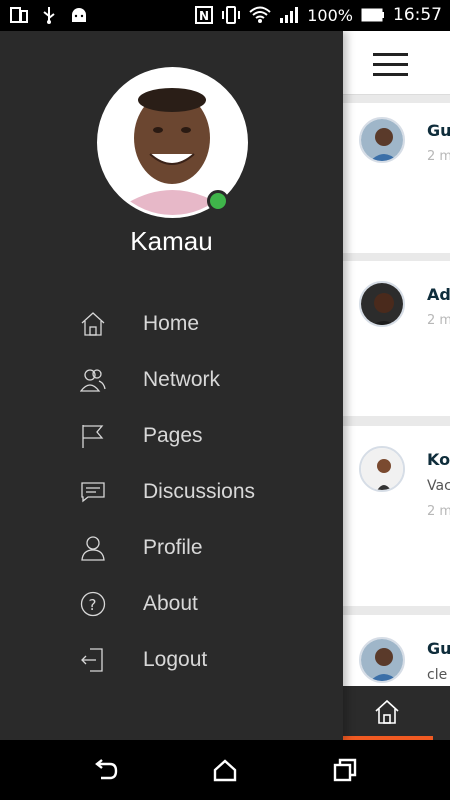 This screenshot has height=800, width=450. I want to click on android-icon, so click(79, 15).